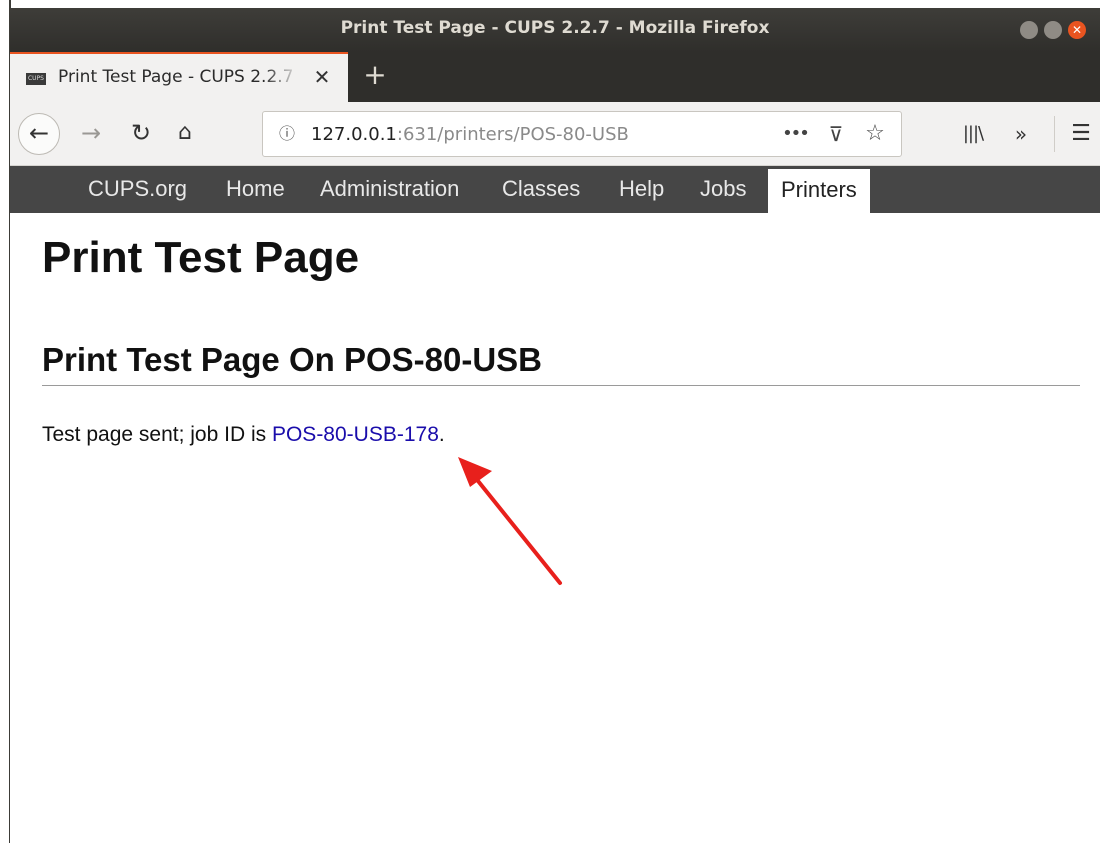 The height and width of the screenshot is (843, 1100). What do you see at coordinates (836, 134) in the screenshot?
I see `pocket-icon: ⊽` at bounding box center [836, 134].